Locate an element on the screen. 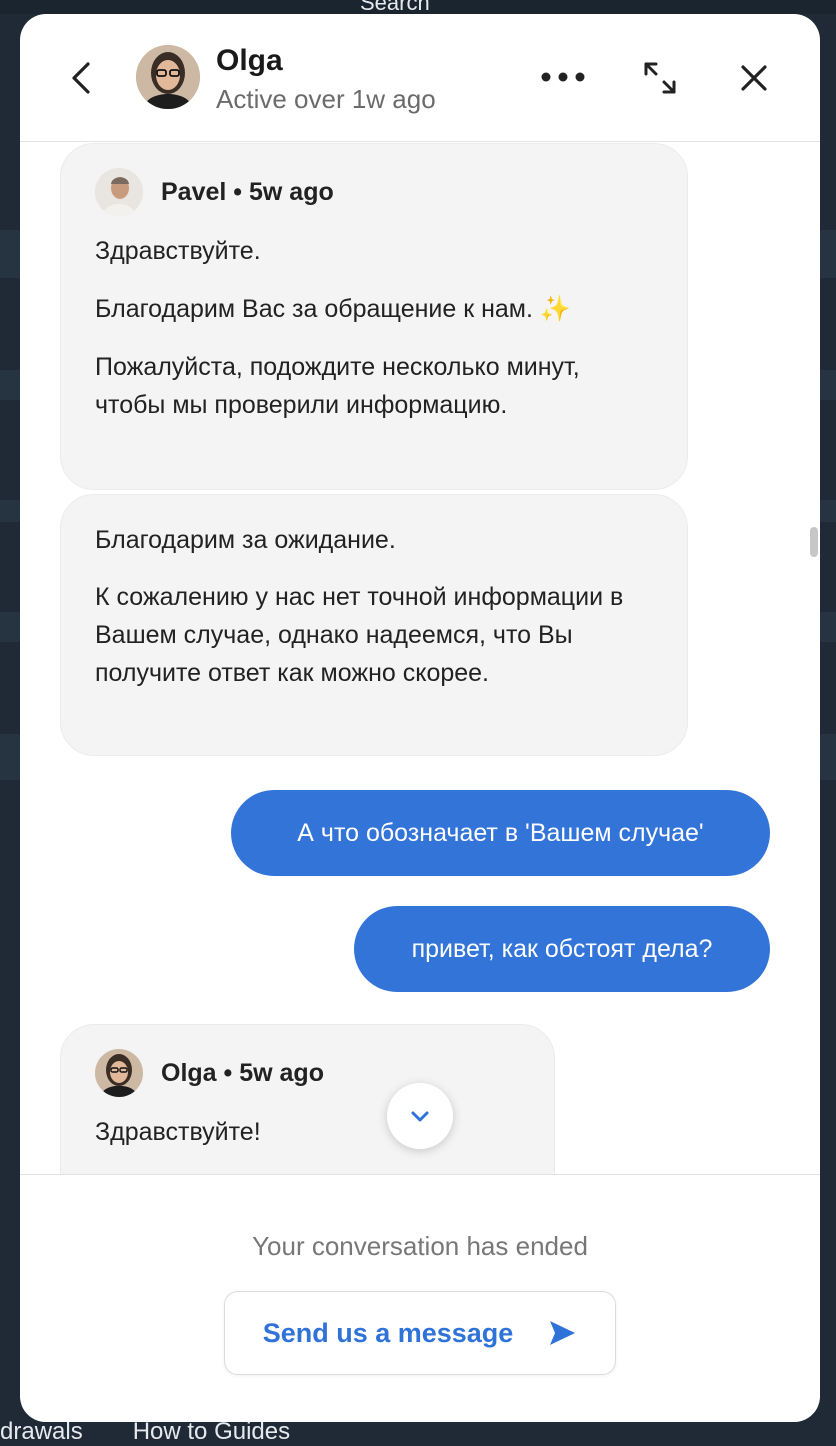 The width and height of the screenshot is (836, 1446). close-icon is located at coordinates (754, 78).